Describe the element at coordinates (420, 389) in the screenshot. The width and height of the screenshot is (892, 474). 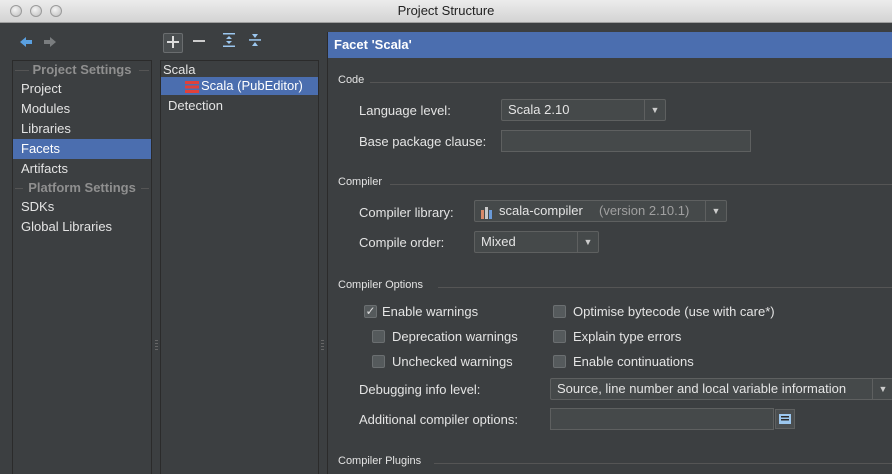
I see `debug-info-level-label: Debugging info level:` at that location.